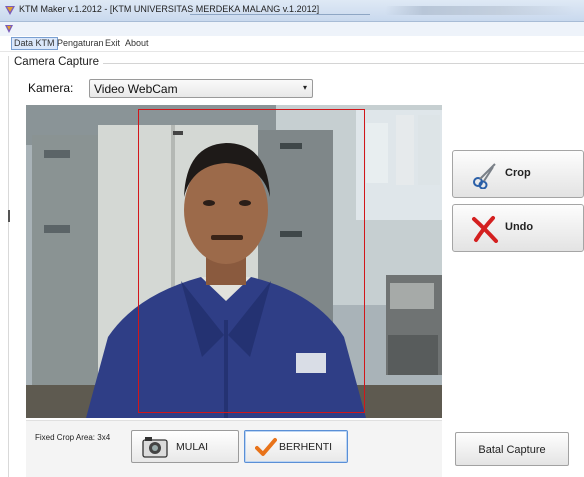 This screenshot has width=584, height=477. I want to click on undo-button-label: Undo, so click(519, 227).